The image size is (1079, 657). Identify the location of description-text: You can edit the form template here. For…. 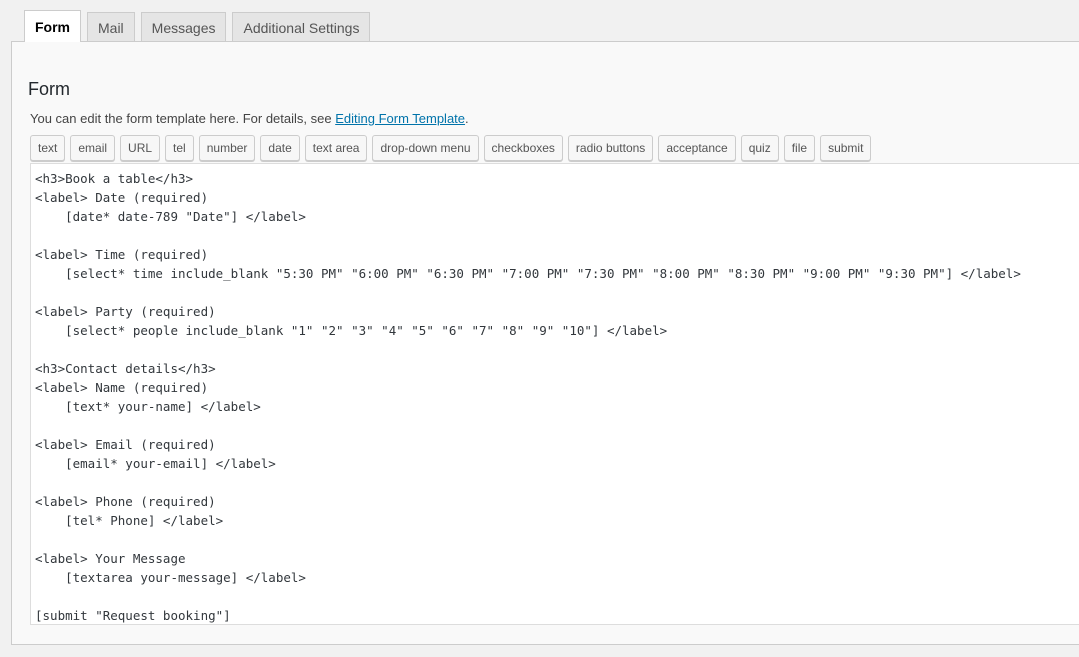
(183, 118).